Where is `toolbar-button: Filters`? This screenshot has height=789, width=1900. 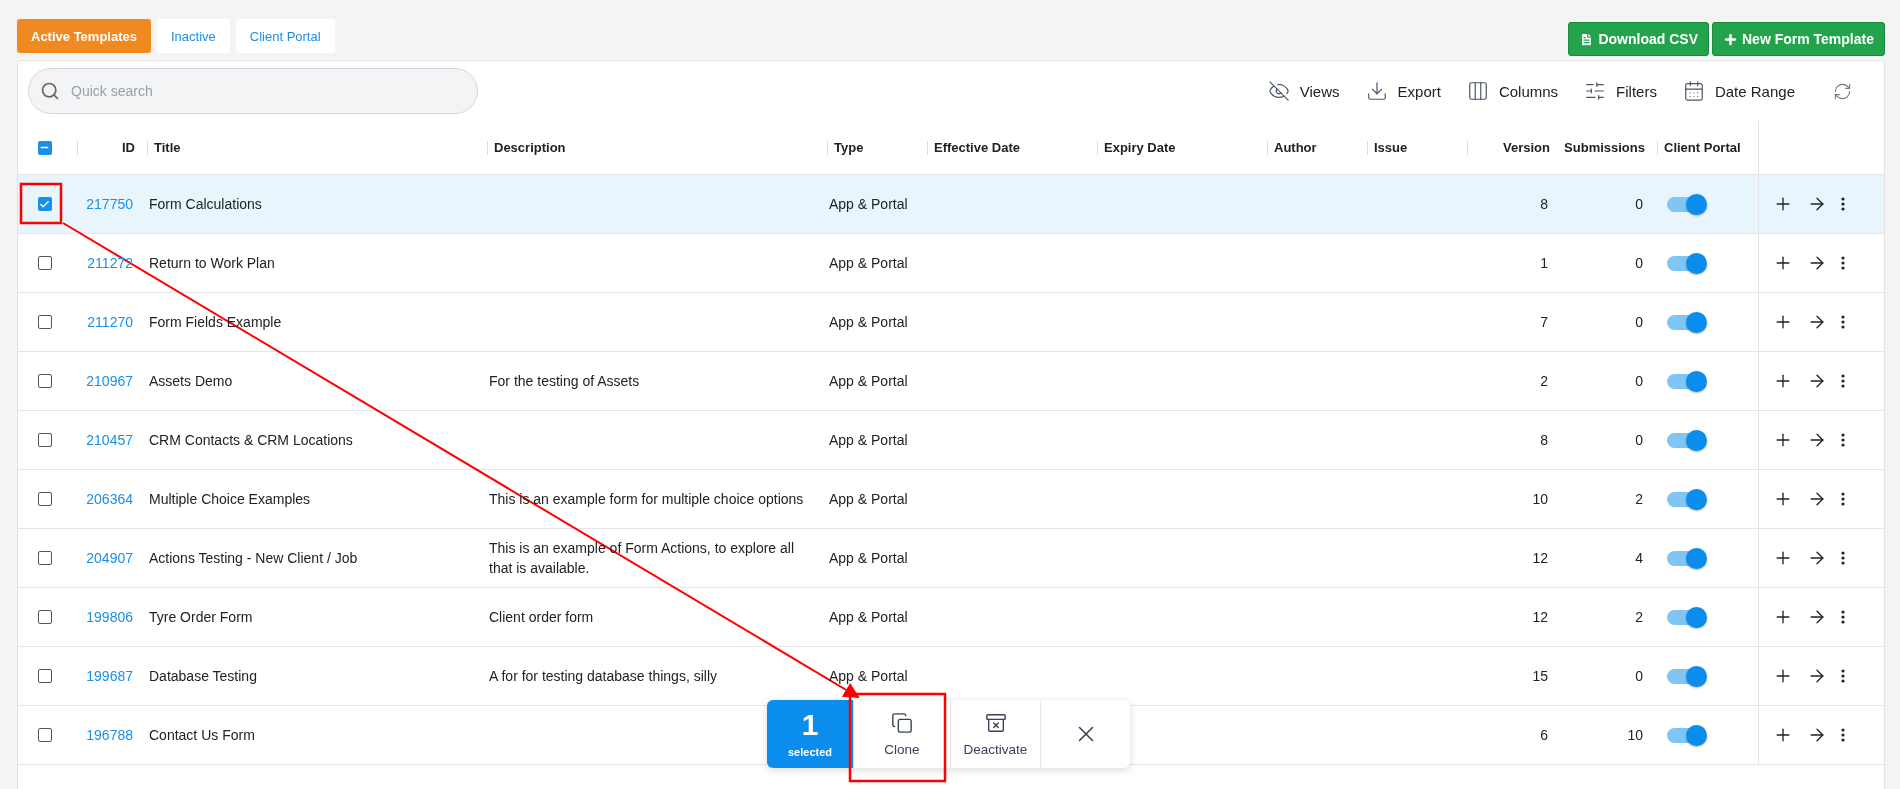 toolbar-button: Filters is located at coordinates (1620, 91).